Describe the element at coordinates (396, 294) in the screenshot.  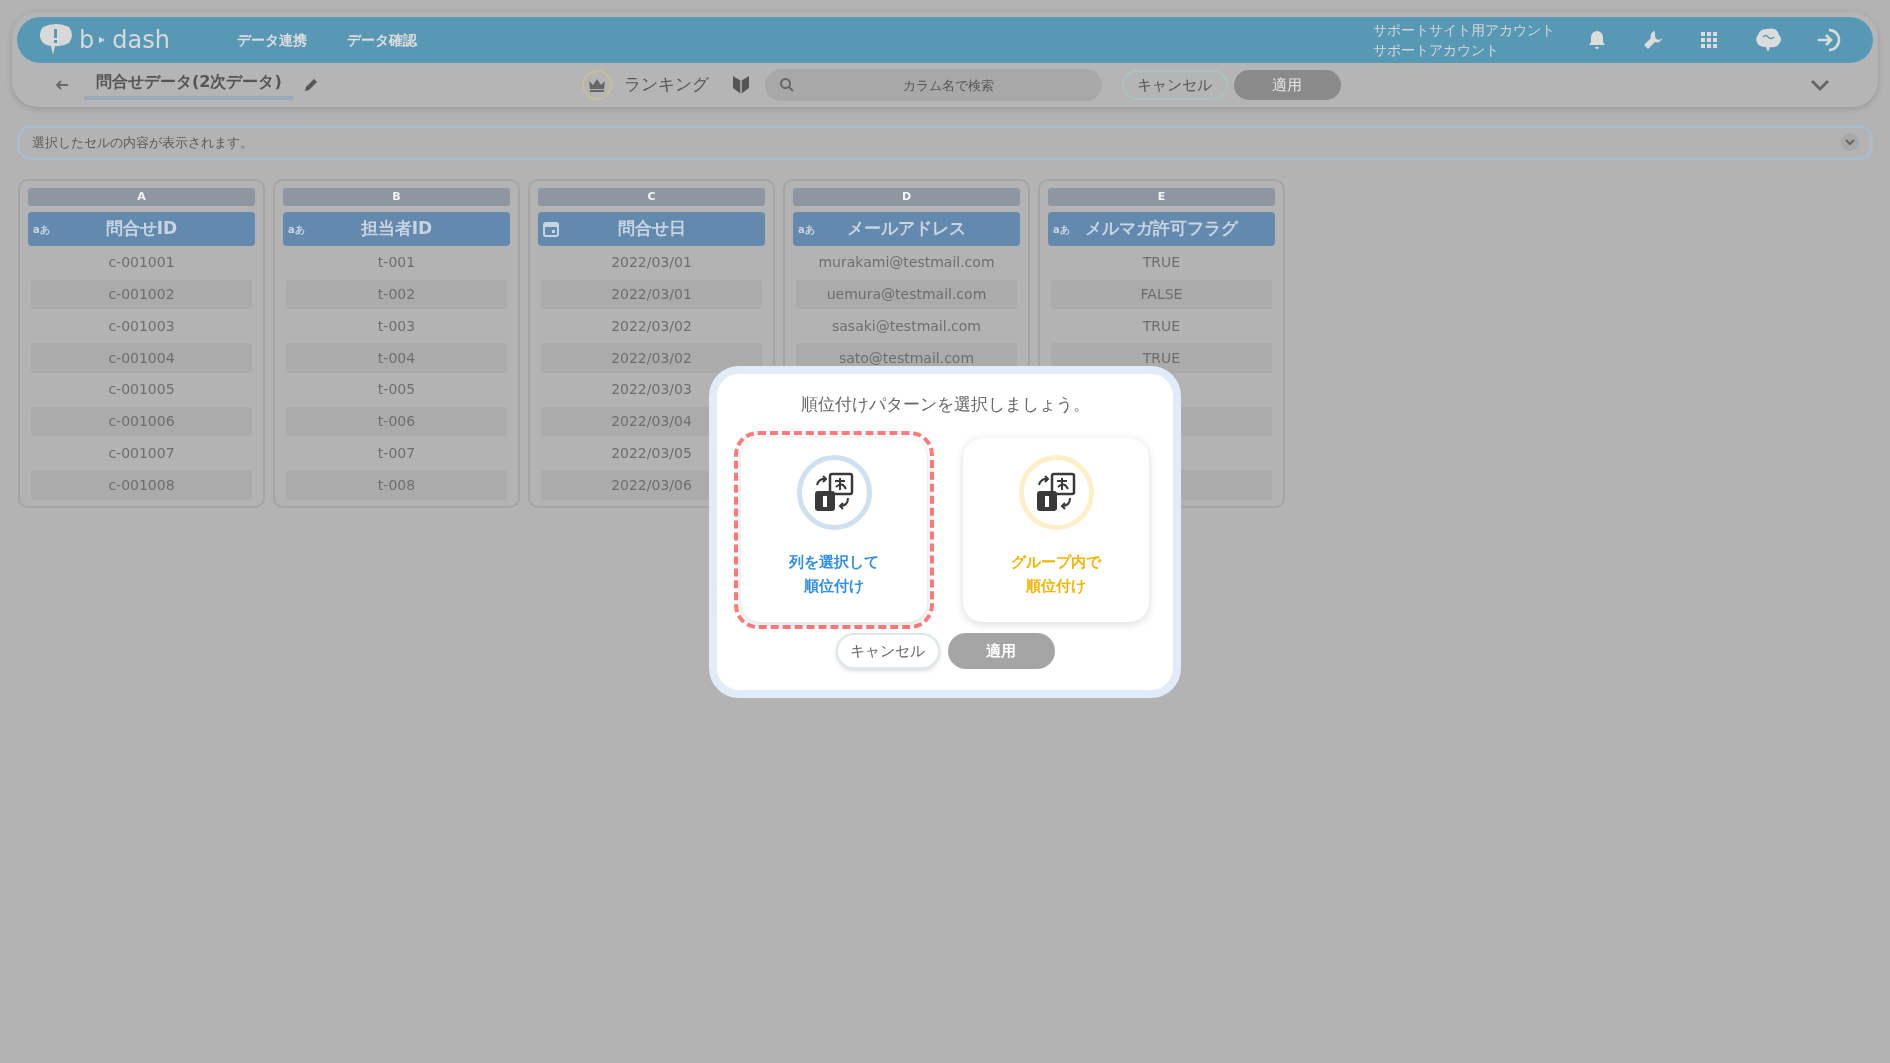
I see `table-cell-text: t-002` at that location.